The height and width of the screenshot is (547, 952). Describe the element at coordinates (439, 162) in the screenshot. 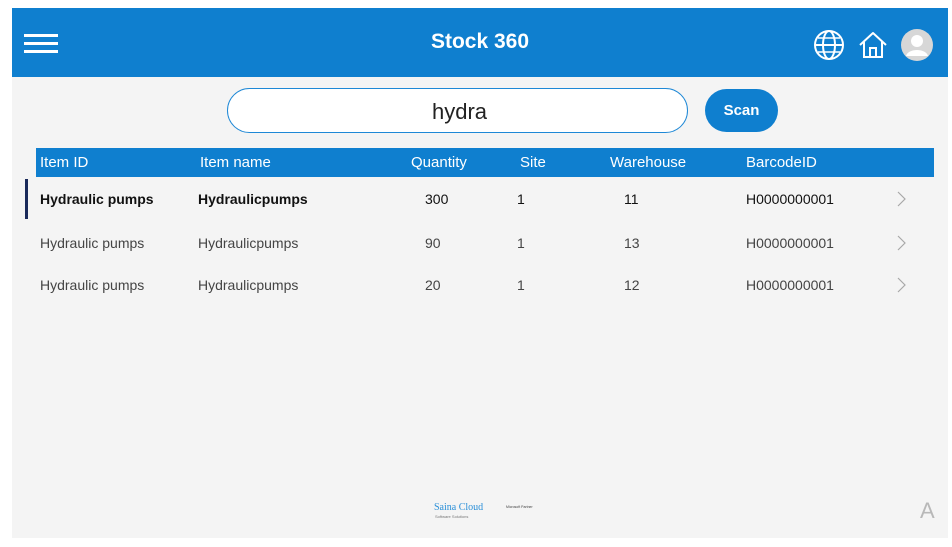

I see `column-header-quantity: Quantity` at that location.